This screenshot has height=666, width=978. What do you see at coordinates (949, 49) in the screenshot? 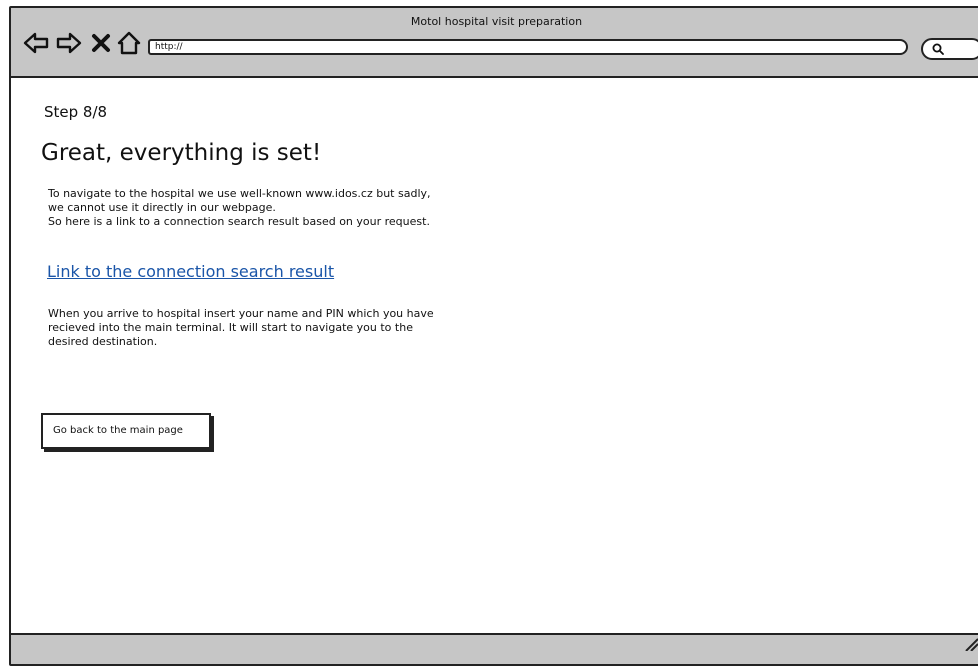
I see `search-button` at bounding box center [949, 49].